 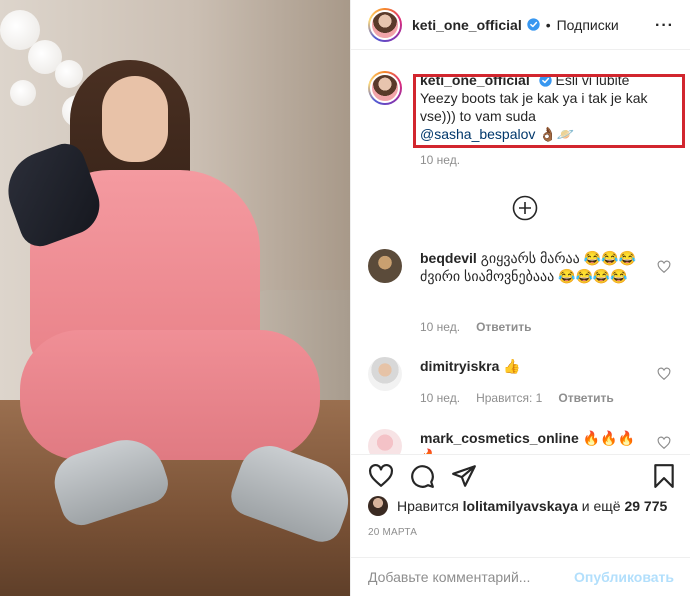 What do you see at coordinates (664, 26) in the screenshot?
I see `more-horizontal-icon: ···` at bounding box center [664, 26].